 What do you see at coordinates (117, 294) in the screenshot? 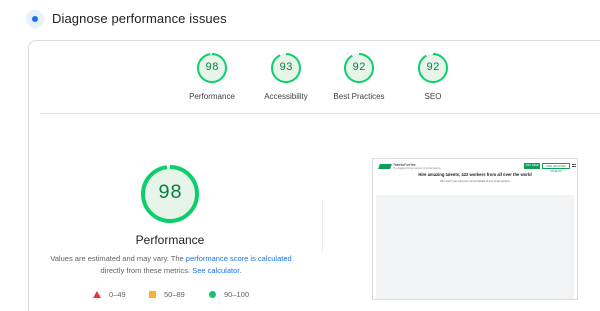
I see `legend-fail-range: 0–49` at bounding box center [117, 294].